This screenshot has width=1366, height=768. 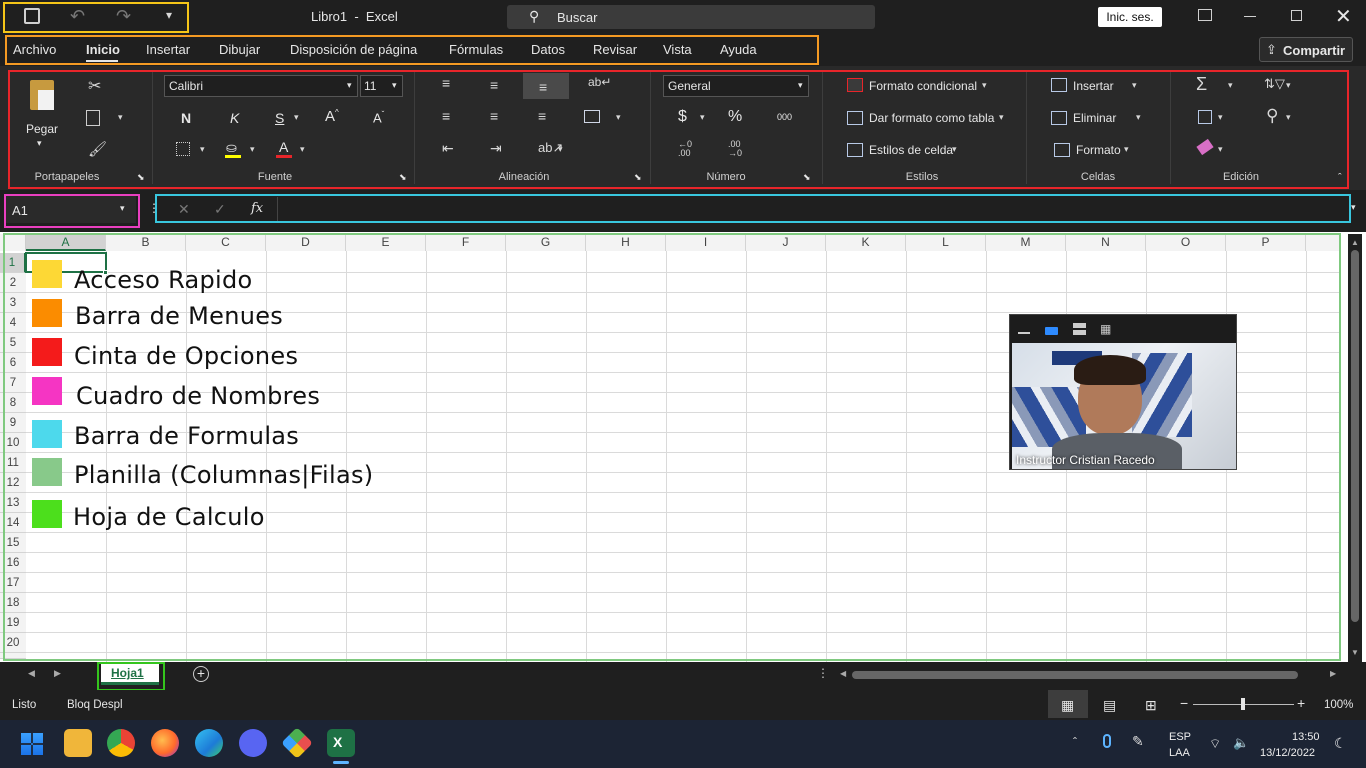 I want to click on align-right-icon: ≡, so click(x=542, y=116).